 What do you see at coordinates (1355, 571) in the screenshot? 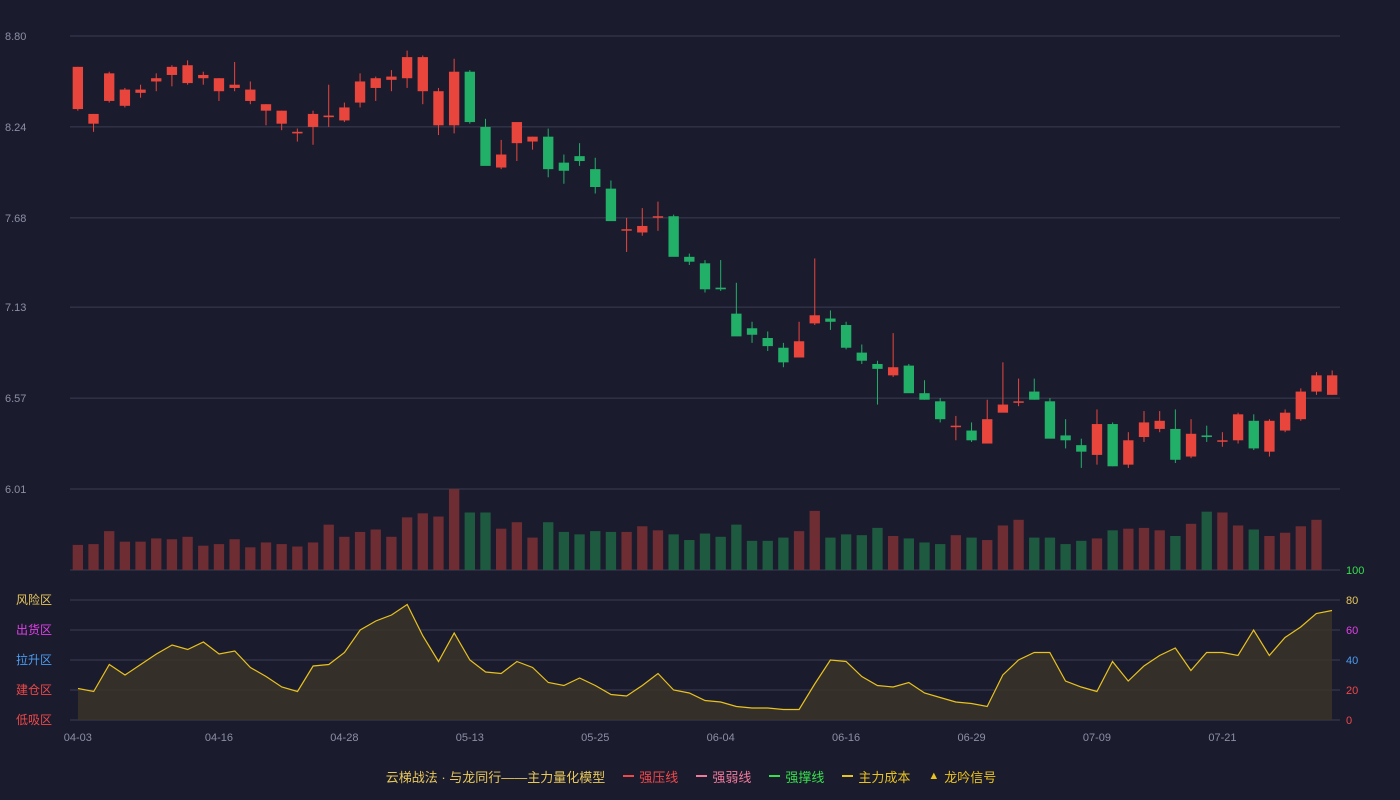
I see `indicator-tick-label: 100` at bounding box center [1355, 571].